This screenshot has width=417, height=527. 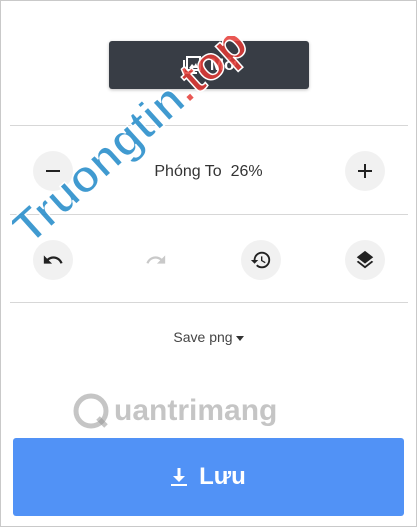 I want to click on history-icon, so click(x=260, y=260).